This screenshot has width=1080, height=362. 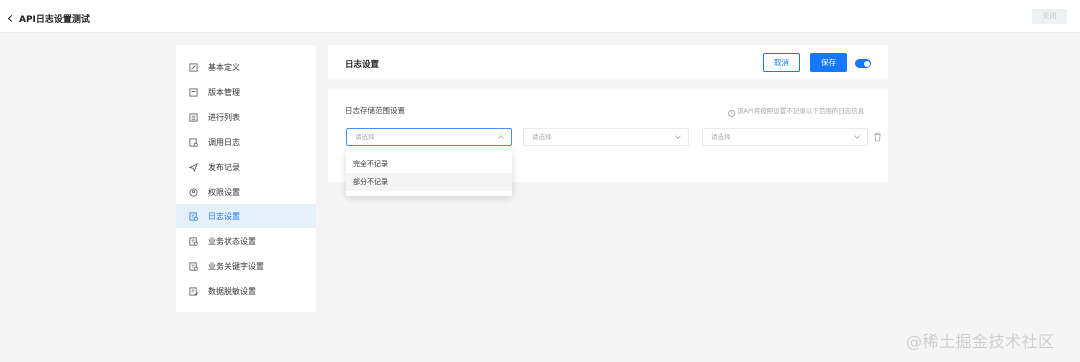 What do you see at coordinates (193, 241) in the screenshot?
I see `status-settings-icon` at bounding box center [193, 241].